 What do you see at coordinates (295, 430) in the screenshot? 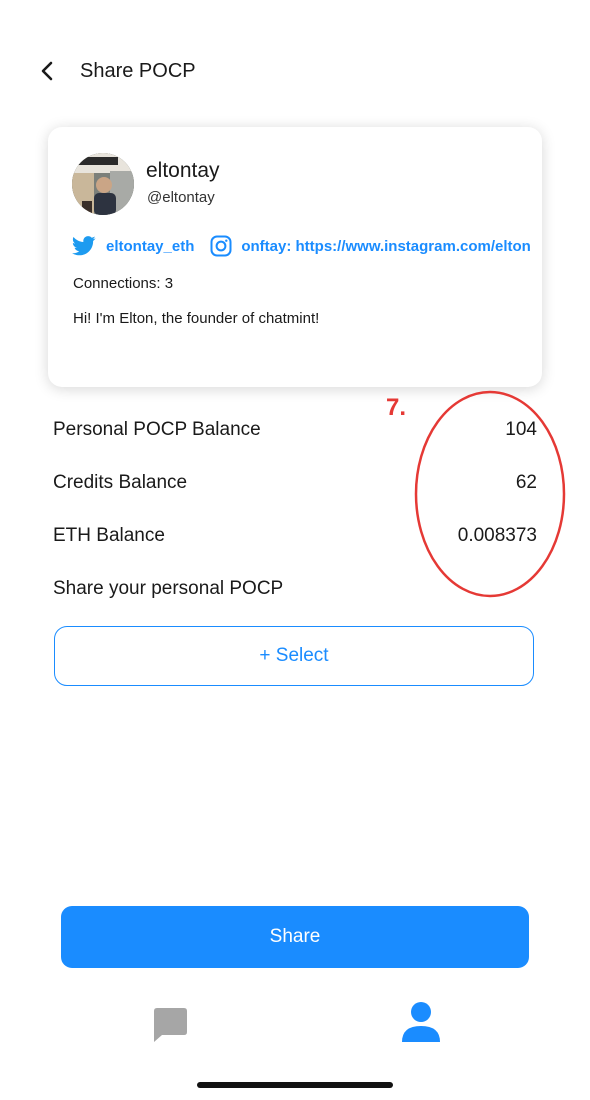
I see `balance-row-personal-pocp: Personal POCP Balance 104` at bounding box center [295, 430].